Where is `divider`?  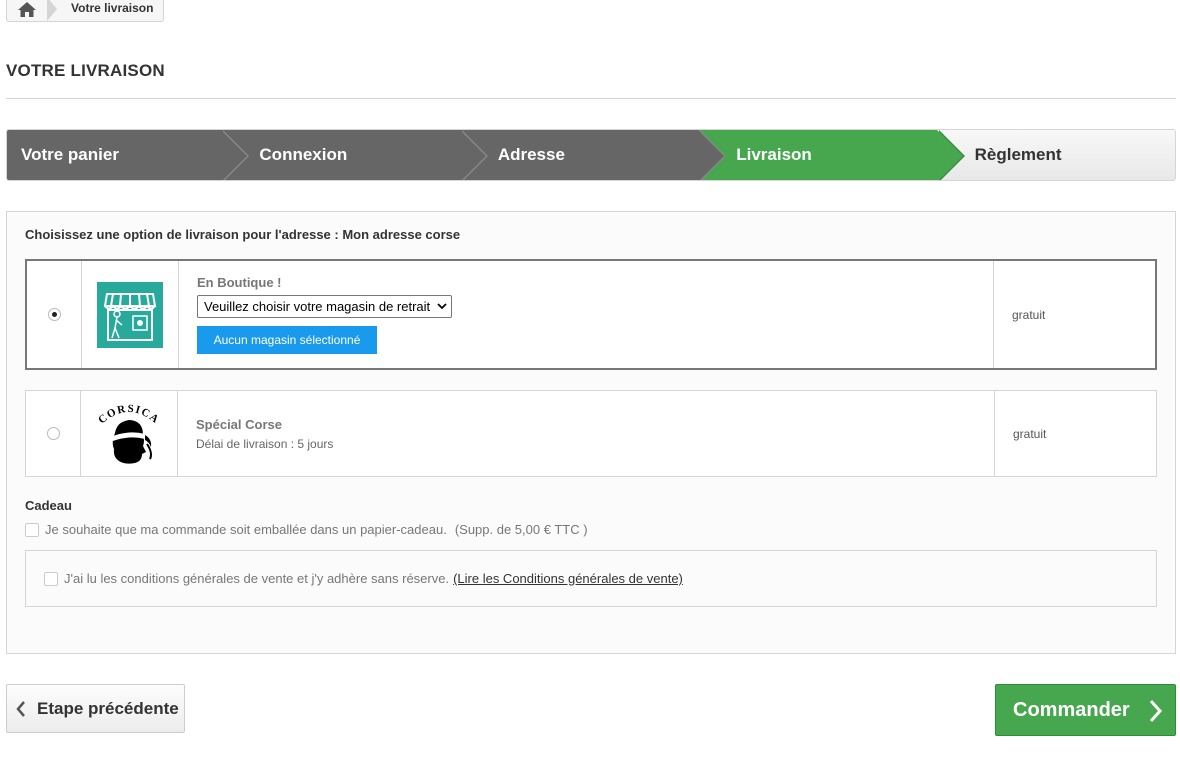 divider is located at coordinates (591, 98).